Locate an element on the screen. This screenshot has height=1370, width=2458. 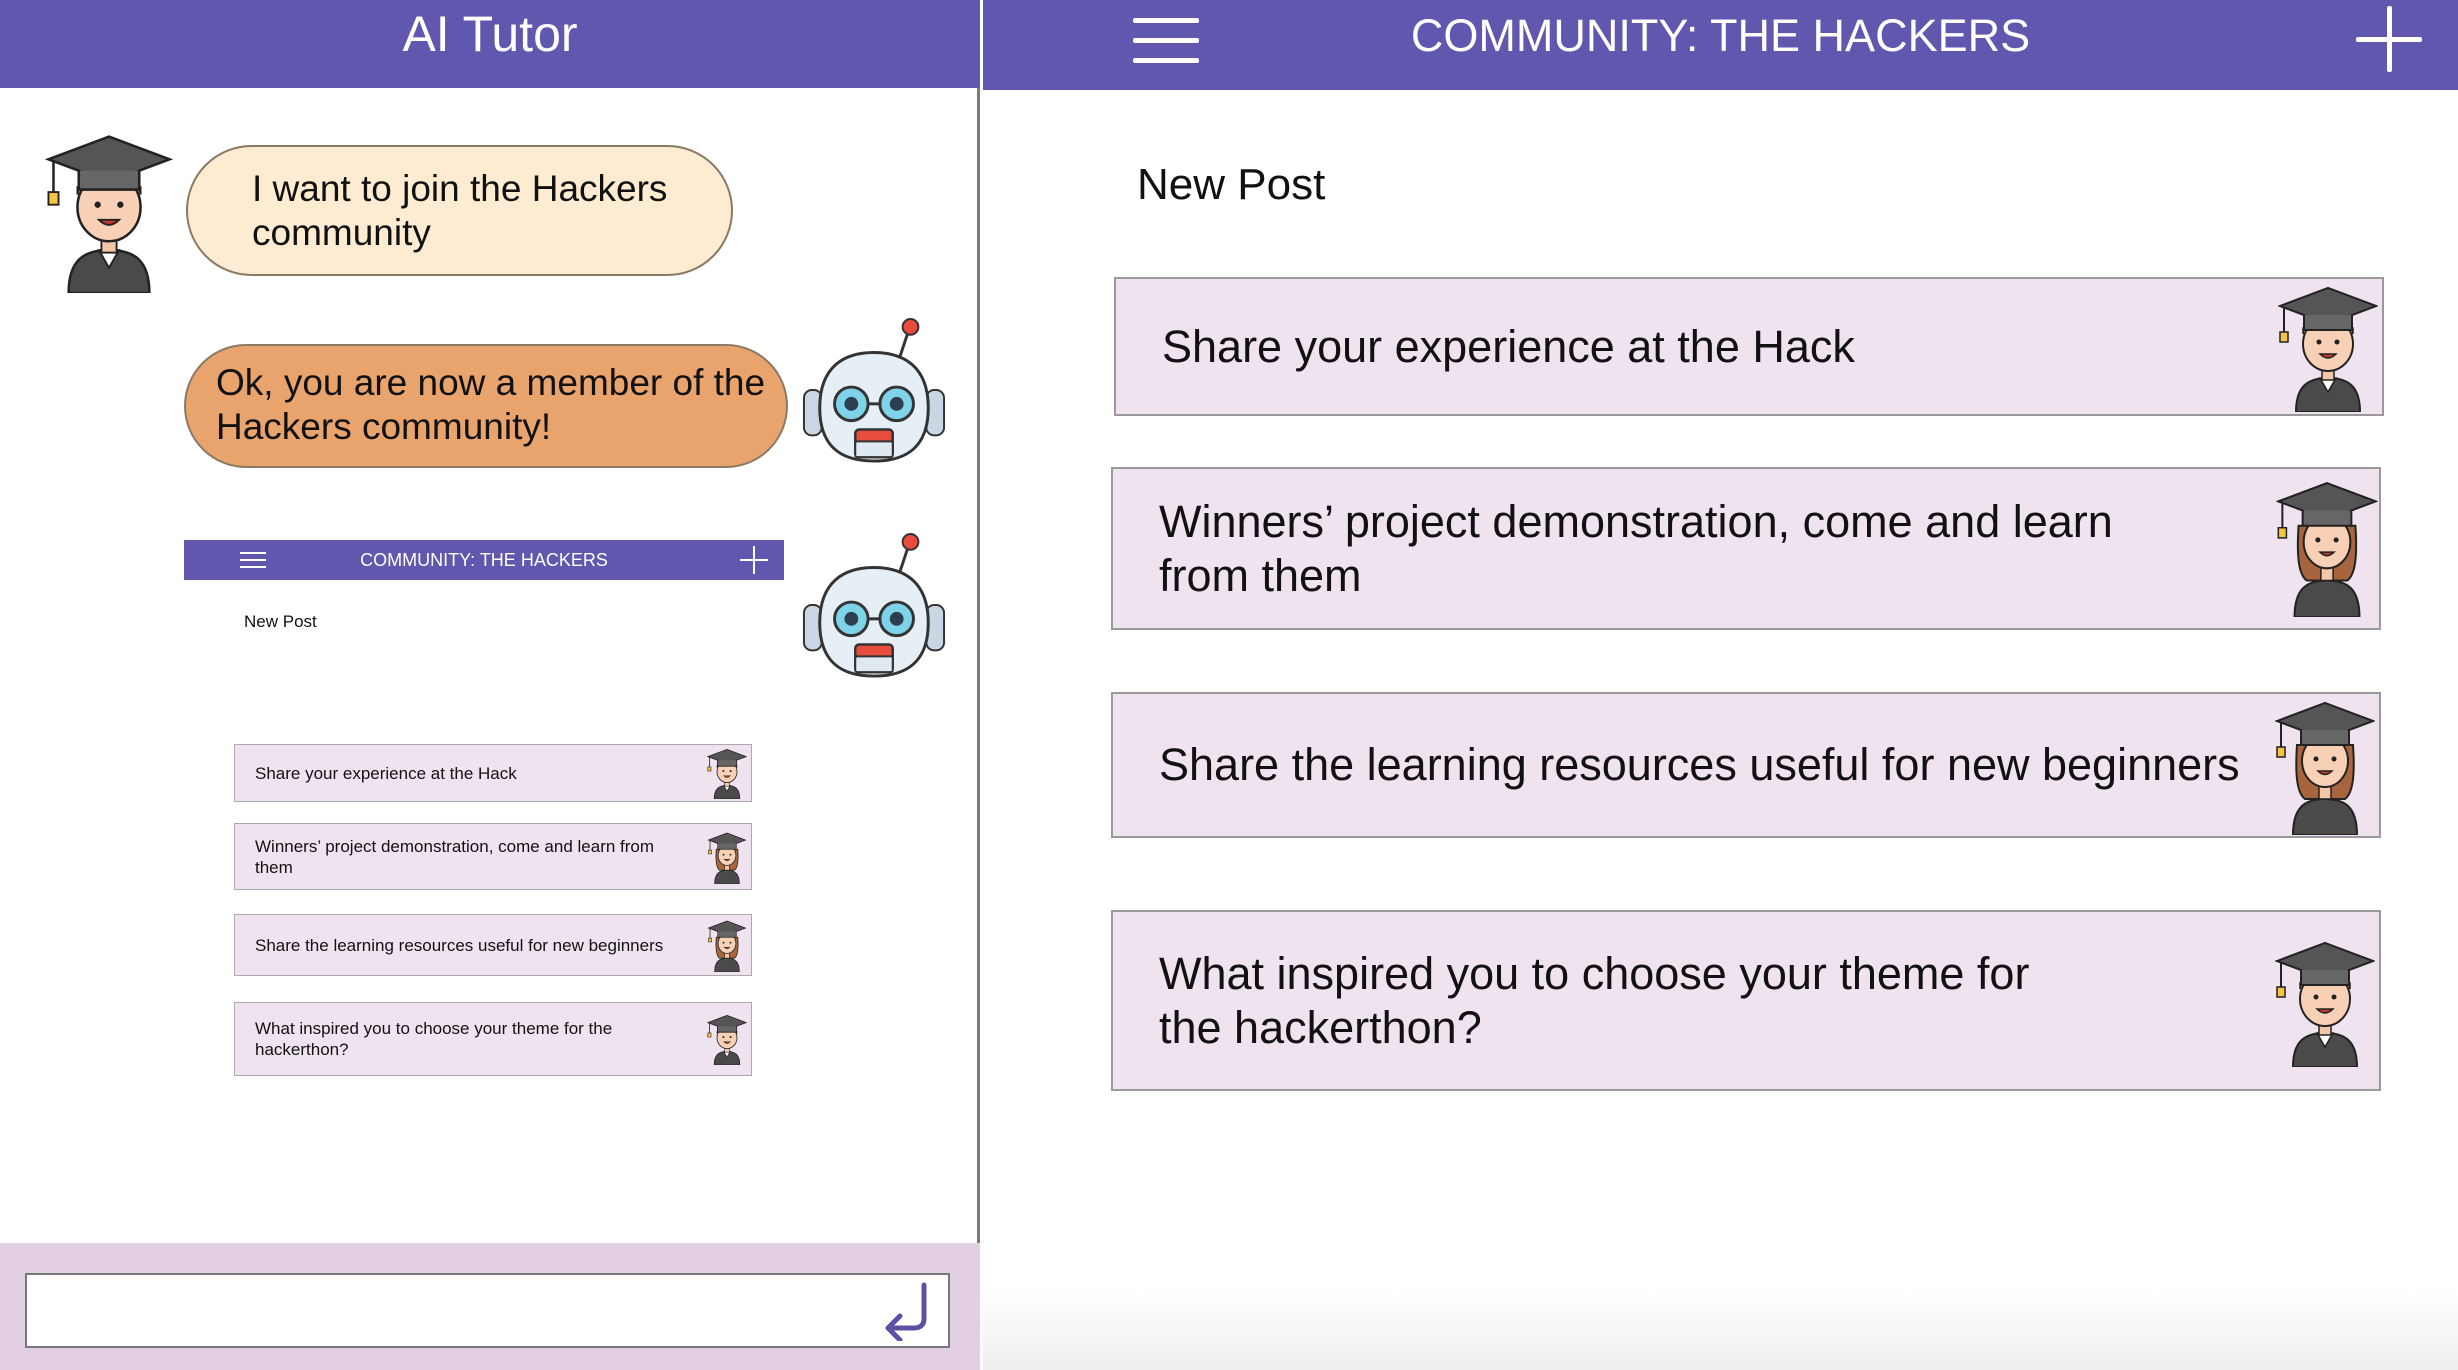
enter-arrow-icon is located at coordinates (908, 1311).